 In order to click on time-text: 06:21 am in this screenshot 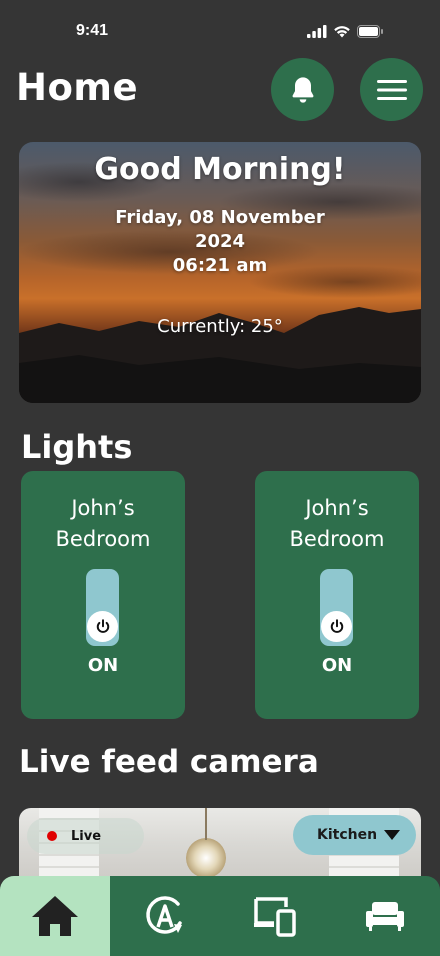, I will do `click(220, 265)`.